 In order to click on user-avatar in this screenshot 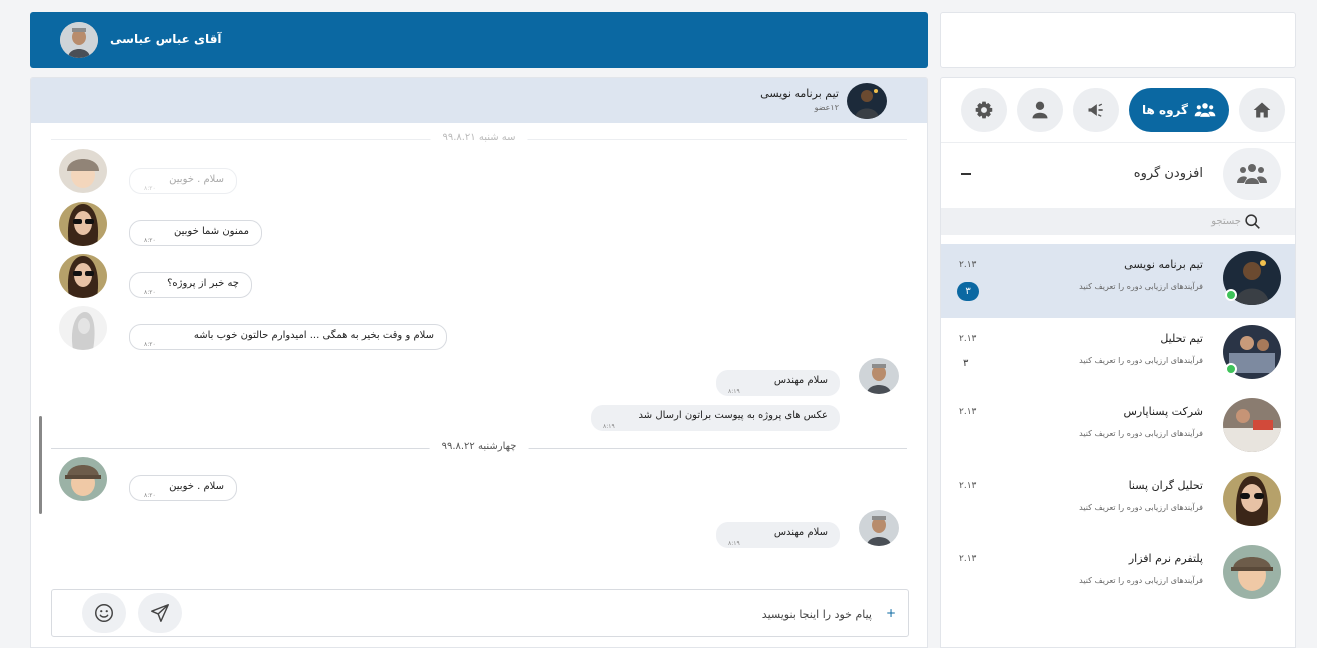, I will do `click(79, 40)`.